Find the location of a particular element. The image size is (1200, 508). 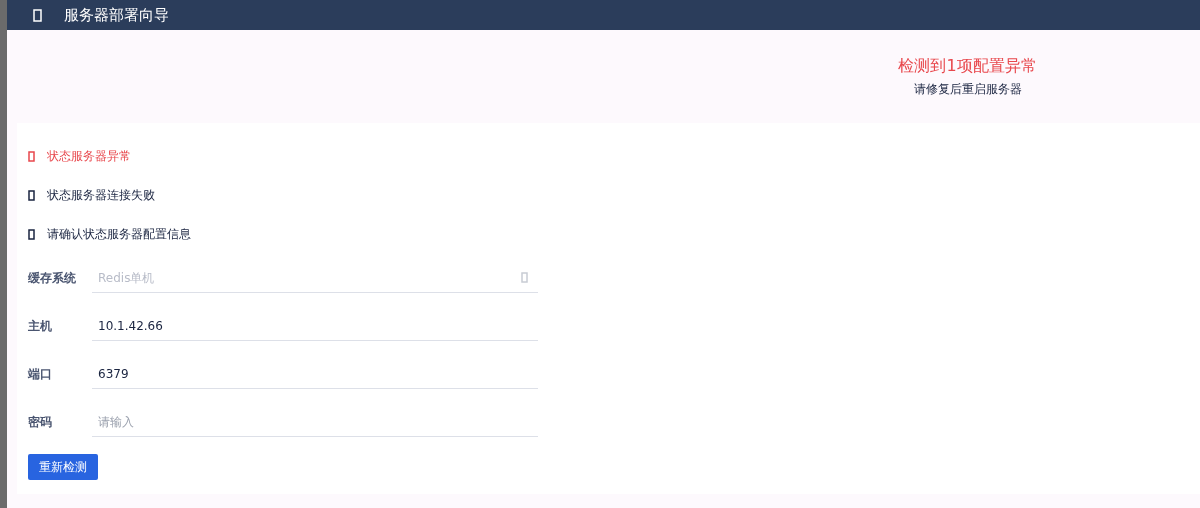

error-icon is located at coordinates (31, 156).